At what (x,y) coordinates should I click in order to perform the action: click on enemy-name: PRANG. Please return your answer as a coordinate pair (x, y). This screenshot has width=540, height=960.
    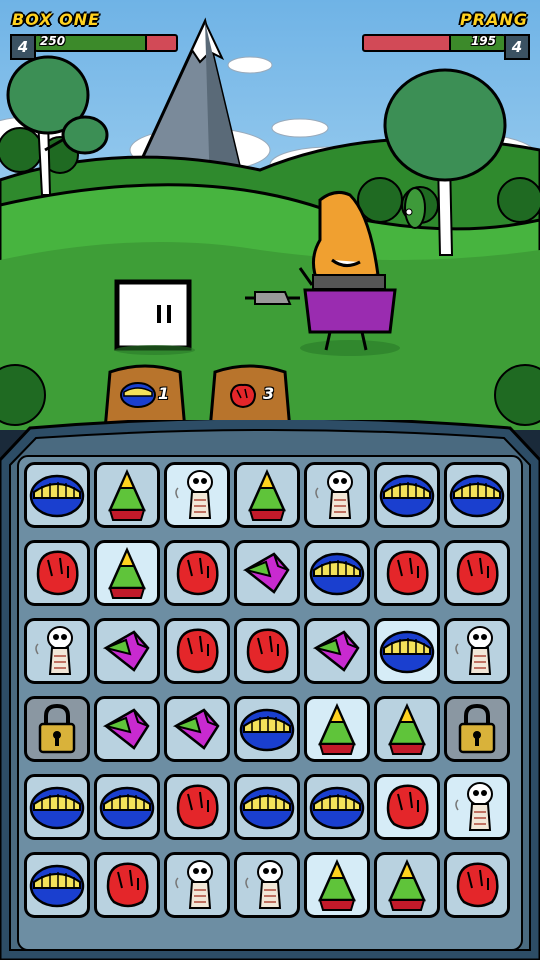
    Looking at the image, I should click on (494, 19).